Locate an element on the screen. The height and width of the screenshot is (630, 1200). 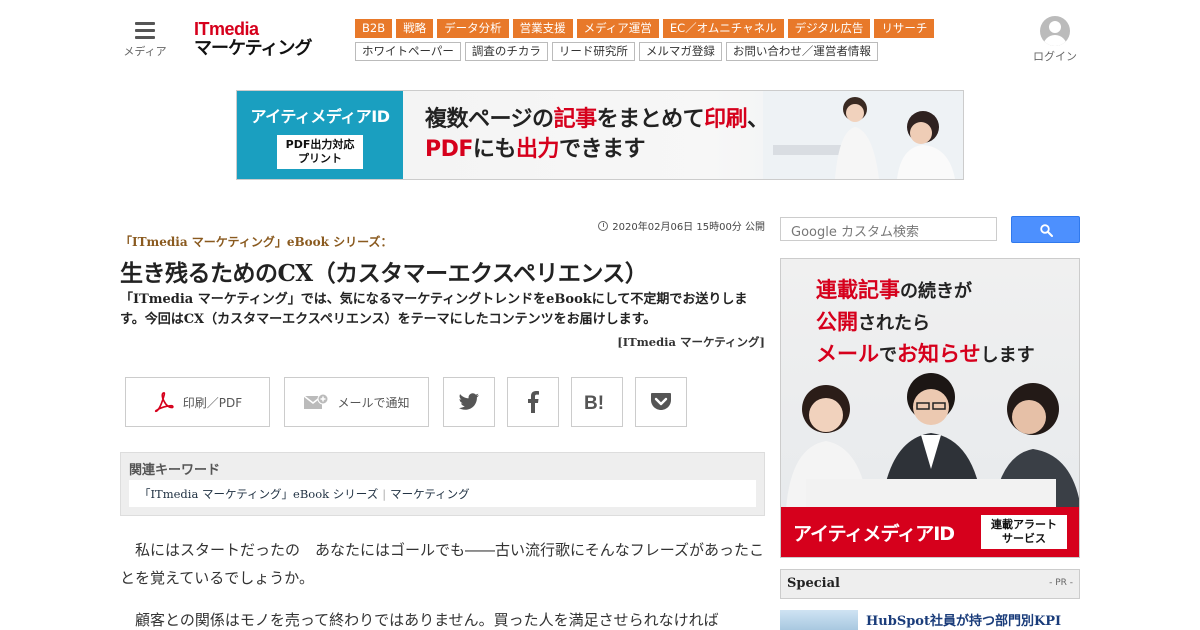
search-button is located at coordinates (1045, 229).